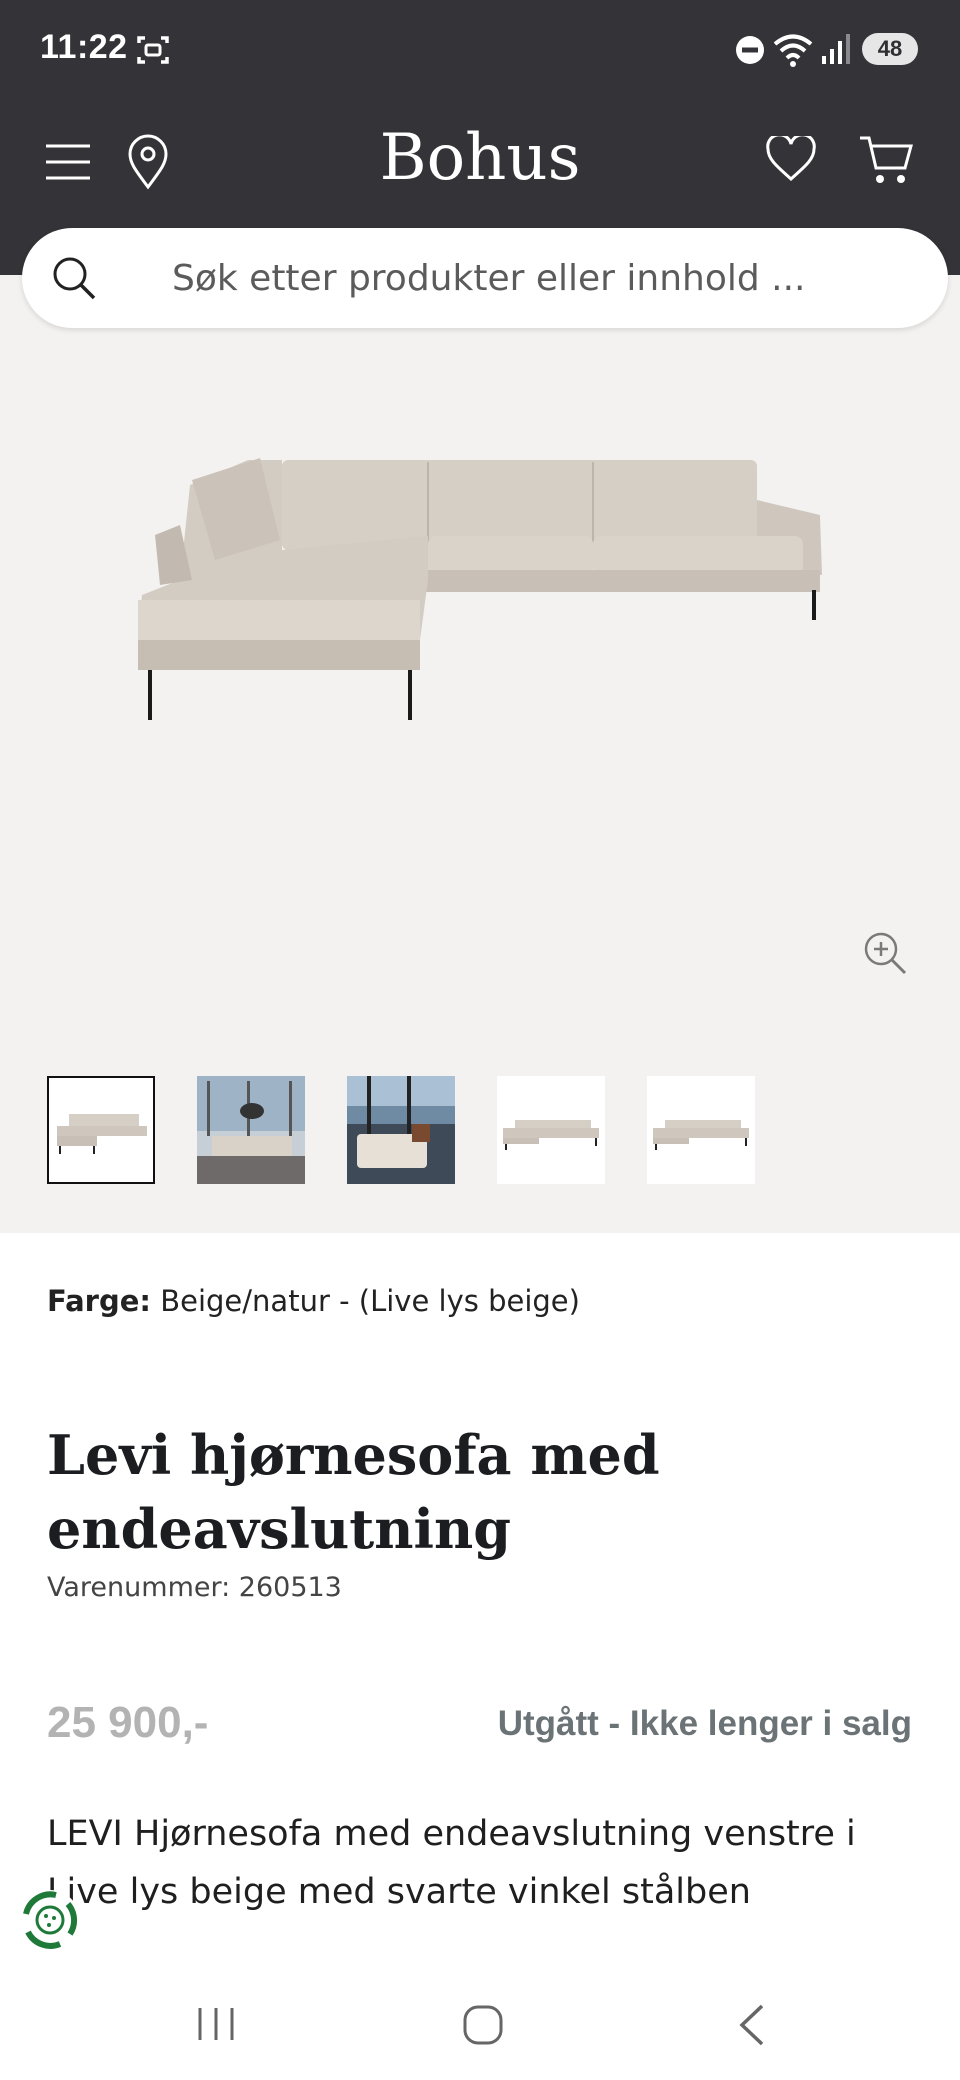  I want to click on availability-status: Utgått - Ikke lenger i salg, so click(704, 1723).